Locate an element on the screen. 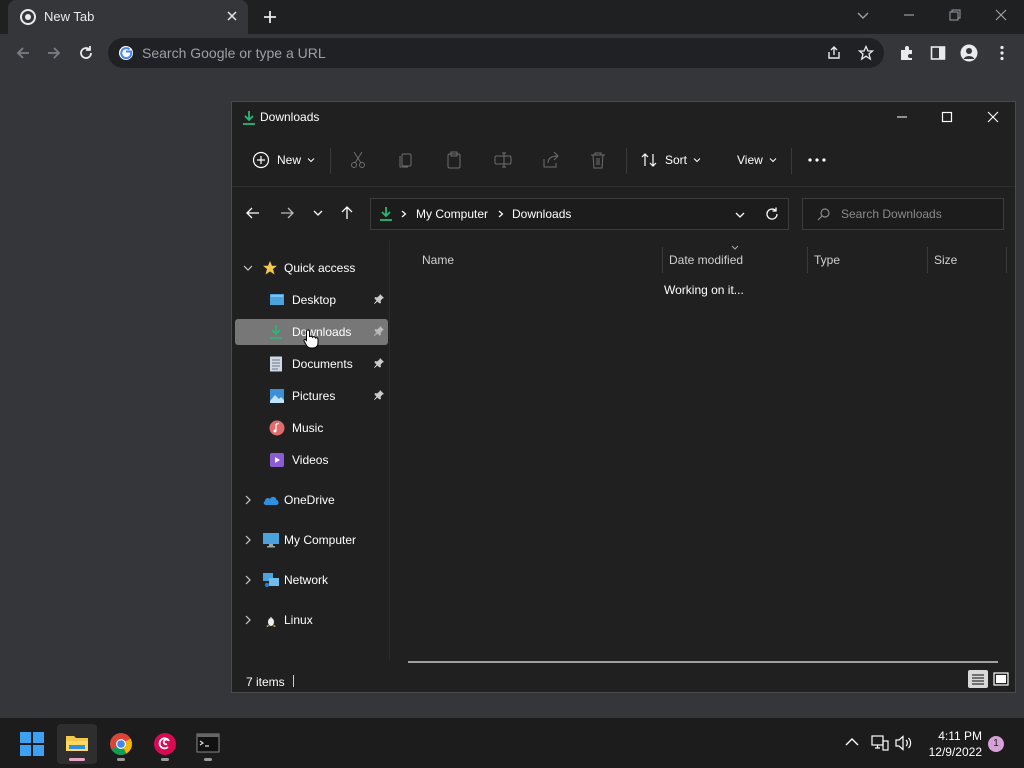 This screenshot has width=1024, height=768. nav-desktop: Desktop is located at coordinates (311, 300).